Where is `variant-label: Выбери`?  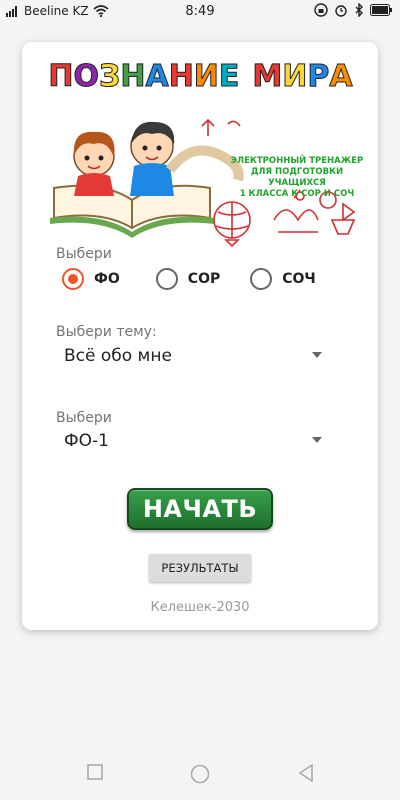 variant-label: Выбери is located at coordinates (84, 418).